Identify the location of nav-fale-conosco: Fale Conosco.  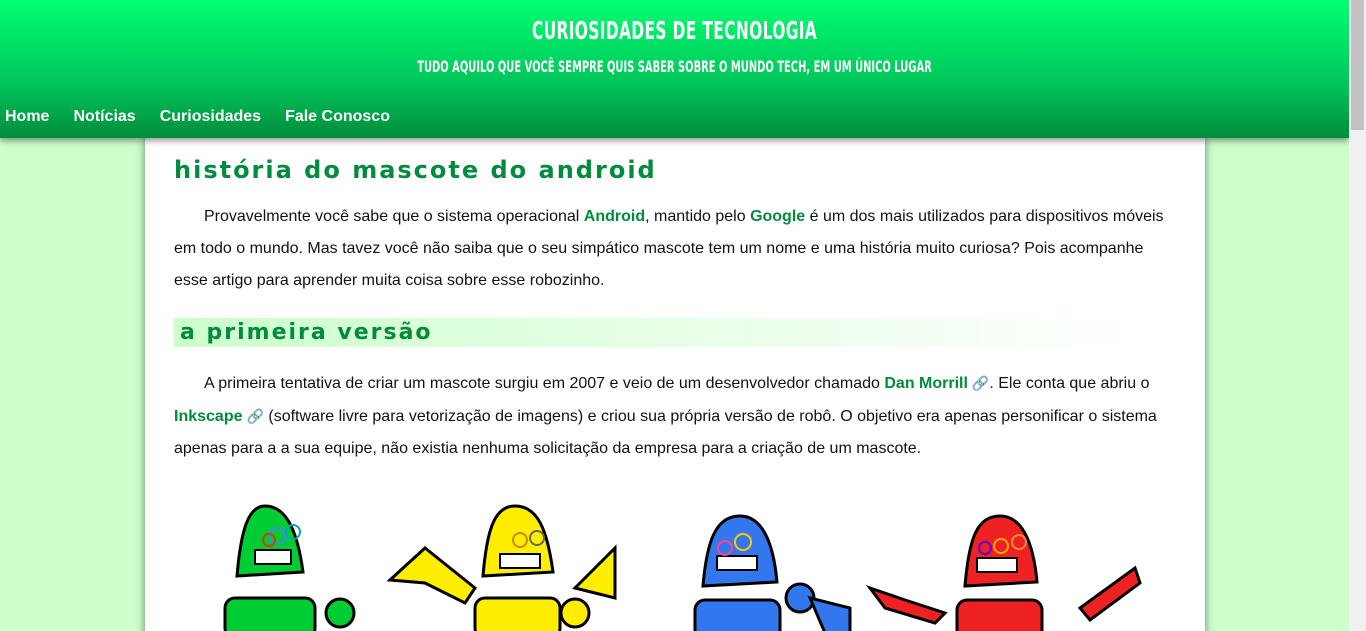
(337, 117).